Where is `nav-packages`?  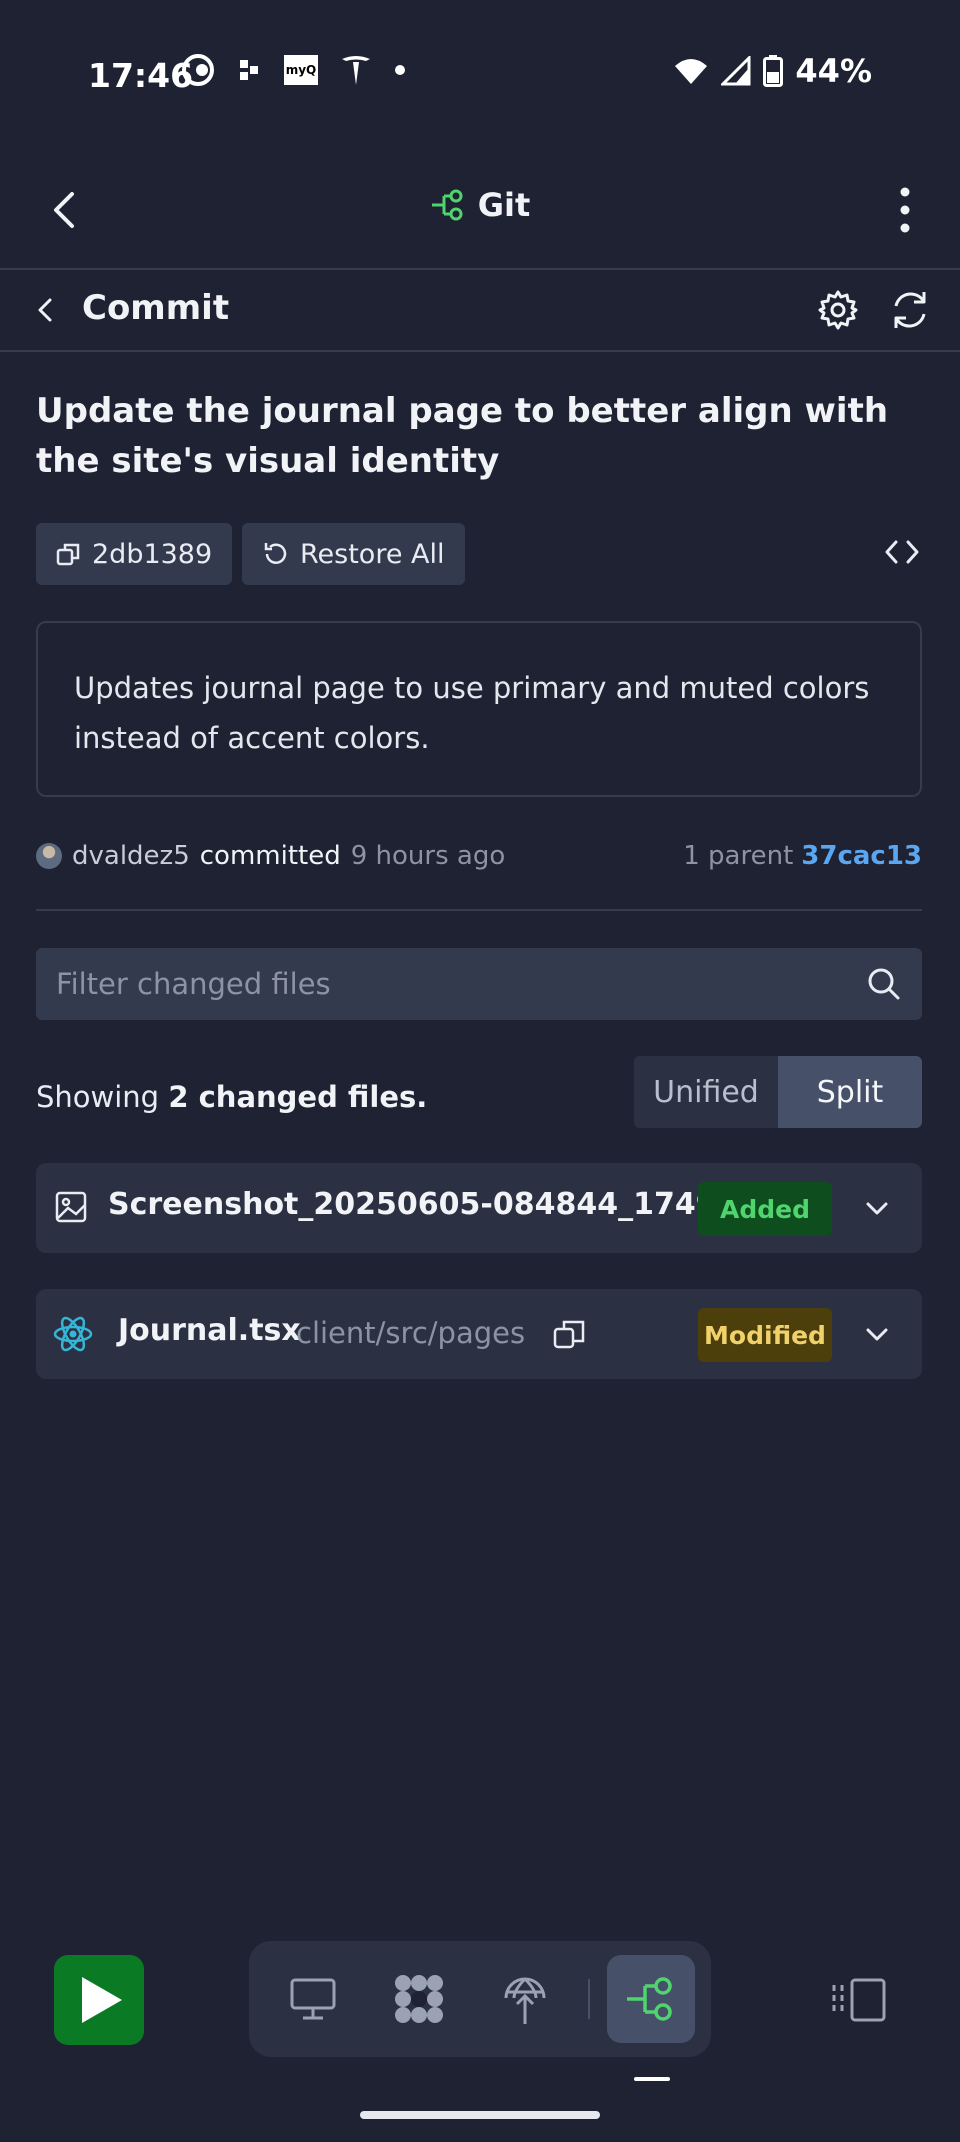 nav-packages is located at coordinates (419, 1999).